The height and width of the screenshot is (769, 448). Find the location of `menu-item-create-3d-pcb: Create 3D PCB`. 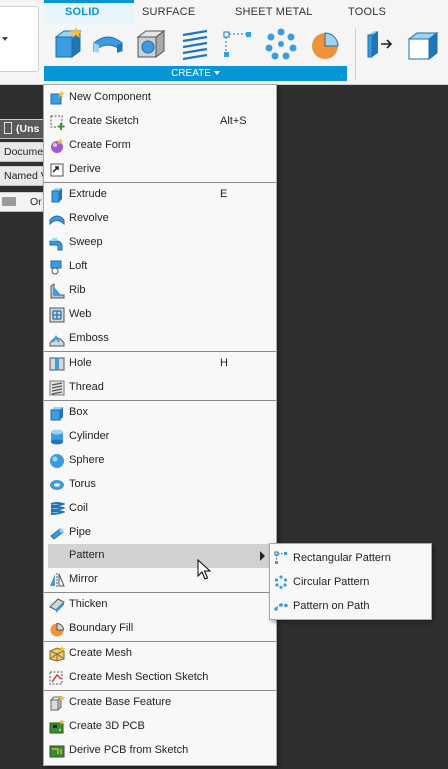

menu-item-create-3d-pcb: Create 3D PCB is located at coordinates (160, 727).